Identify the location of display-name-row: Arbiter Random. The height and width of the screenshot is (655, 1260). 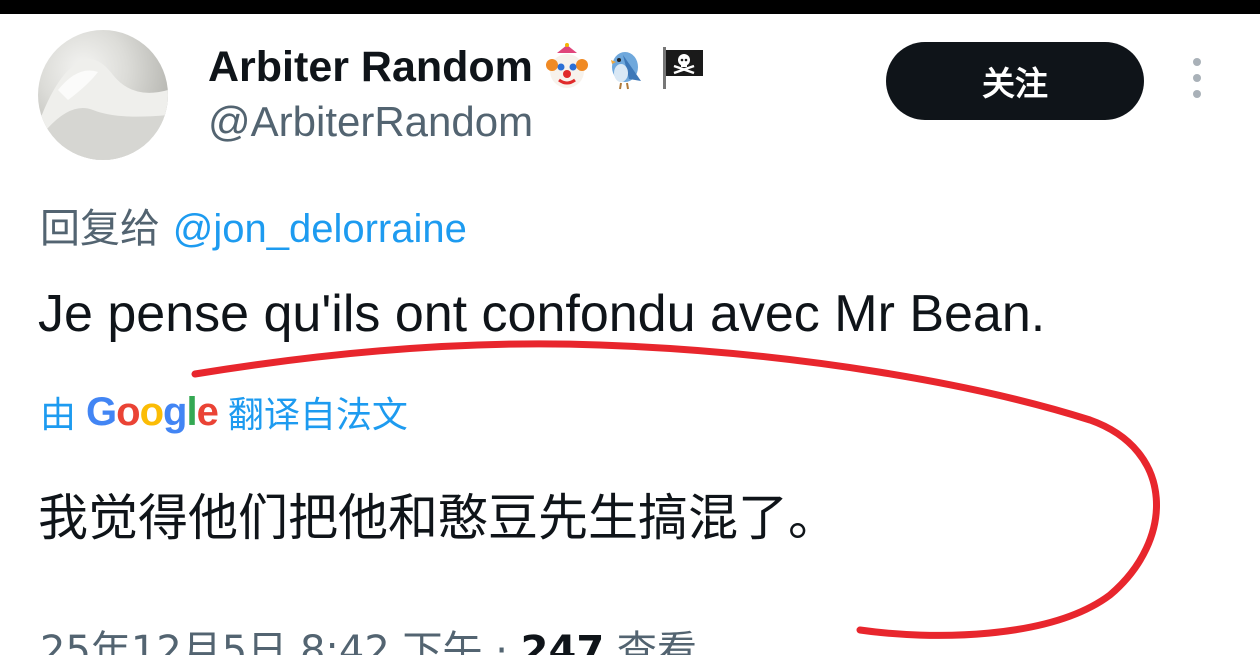
(457, 67).